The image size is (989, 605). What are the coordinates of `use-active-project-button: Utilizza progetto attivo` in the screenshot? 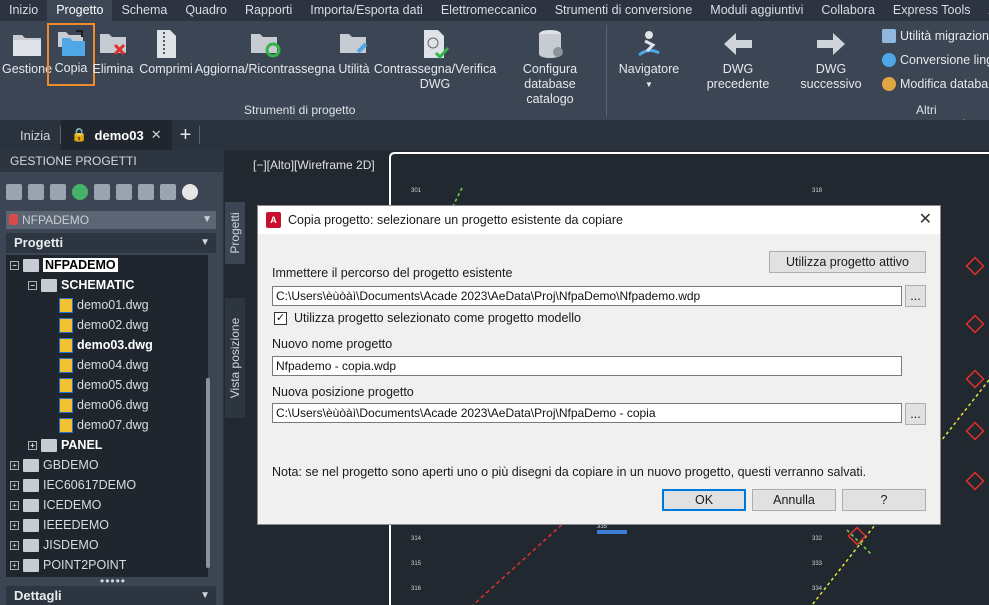 It's located at (847, 262).